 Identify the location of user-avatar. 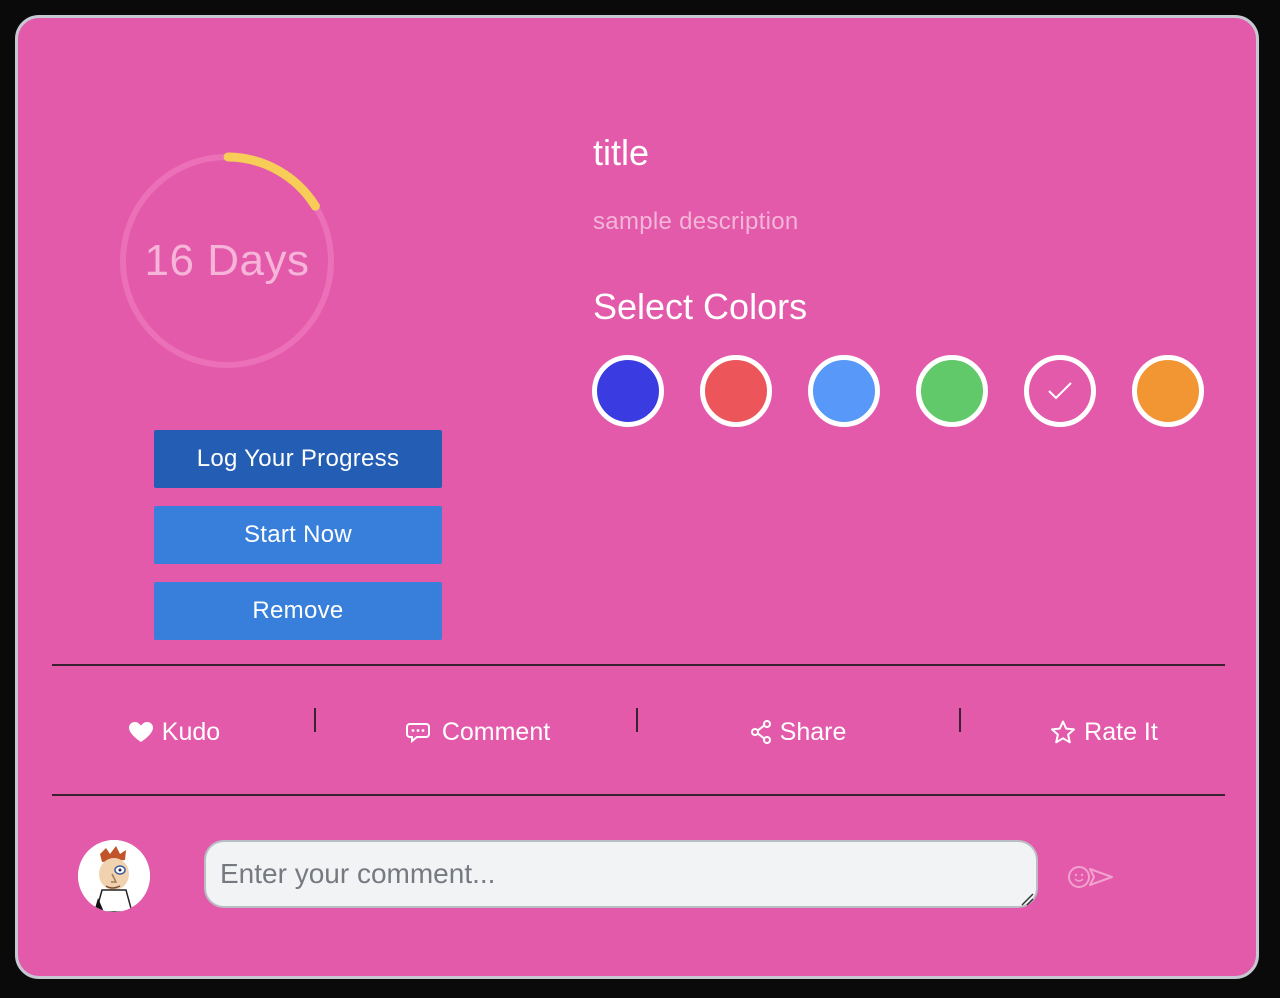
(114, 876).